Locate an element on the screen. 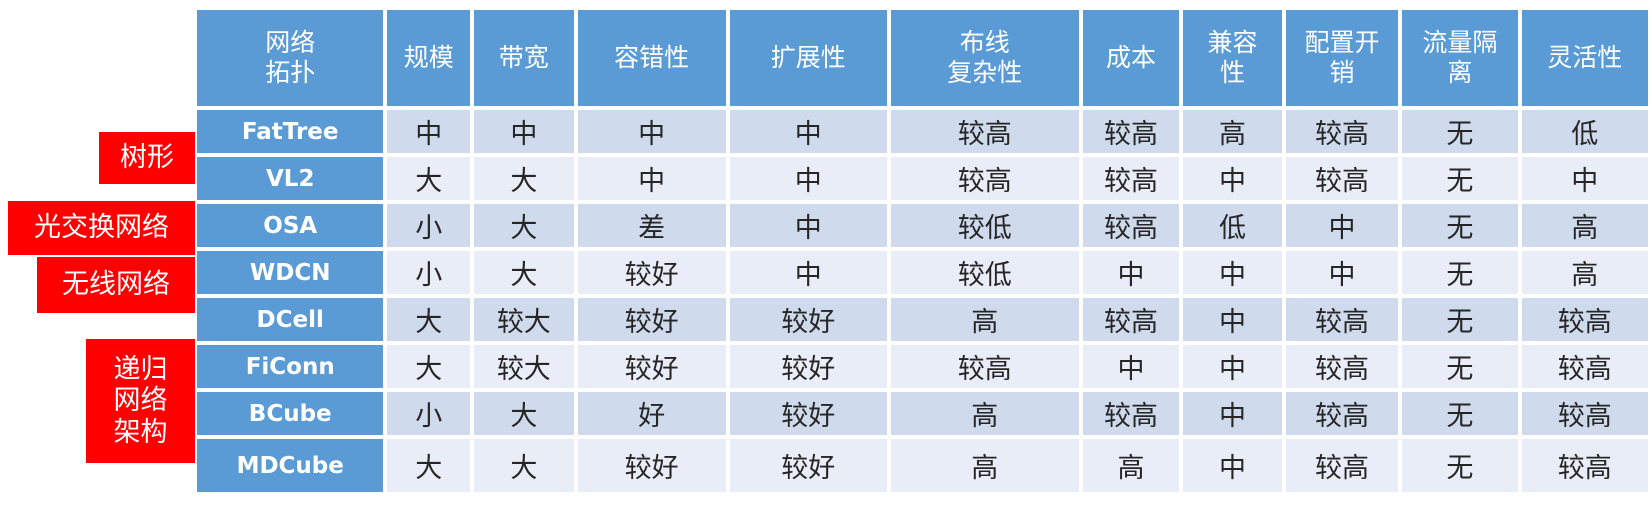  table-row: BCube 小大好较好高较高中较高无较高 is located at coordinates (922, 413).